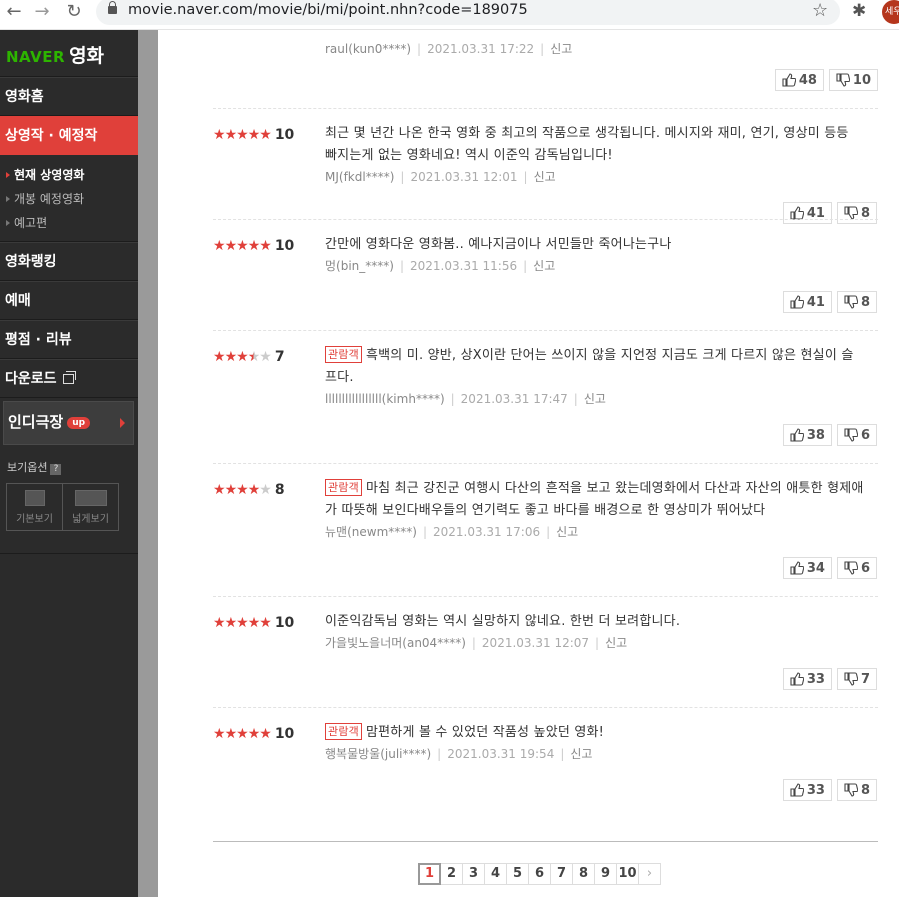  I want to click on like-button: 48, so click(799, 80).